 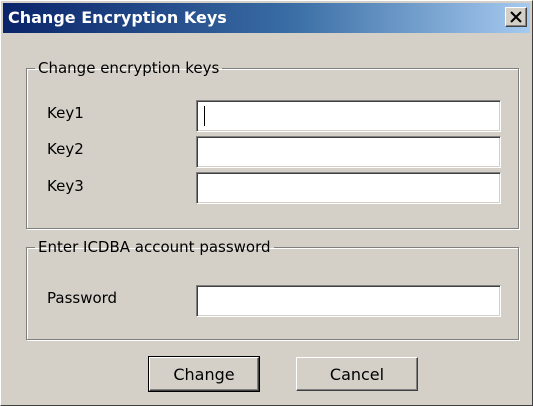 I want to click on change-encryption-keys-legend: Change encryption keys, so click(x=129, y=68).